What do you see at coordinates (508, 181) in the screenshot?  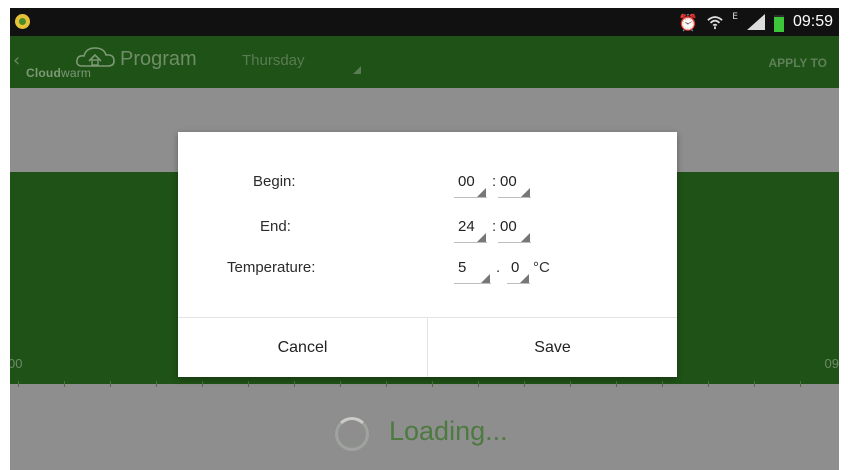 I see `begin-minute-spinner: 00` at bounding box center [508, 181].